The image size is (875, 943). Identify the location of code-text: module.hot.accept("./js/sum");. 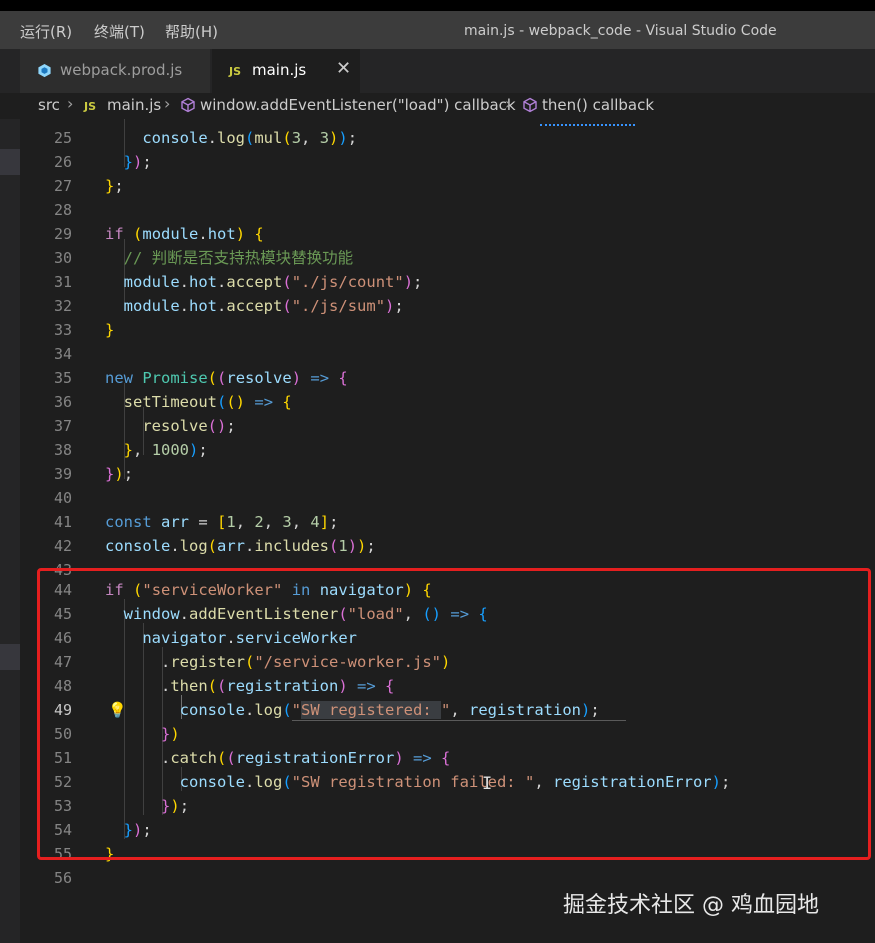
(263, 306).